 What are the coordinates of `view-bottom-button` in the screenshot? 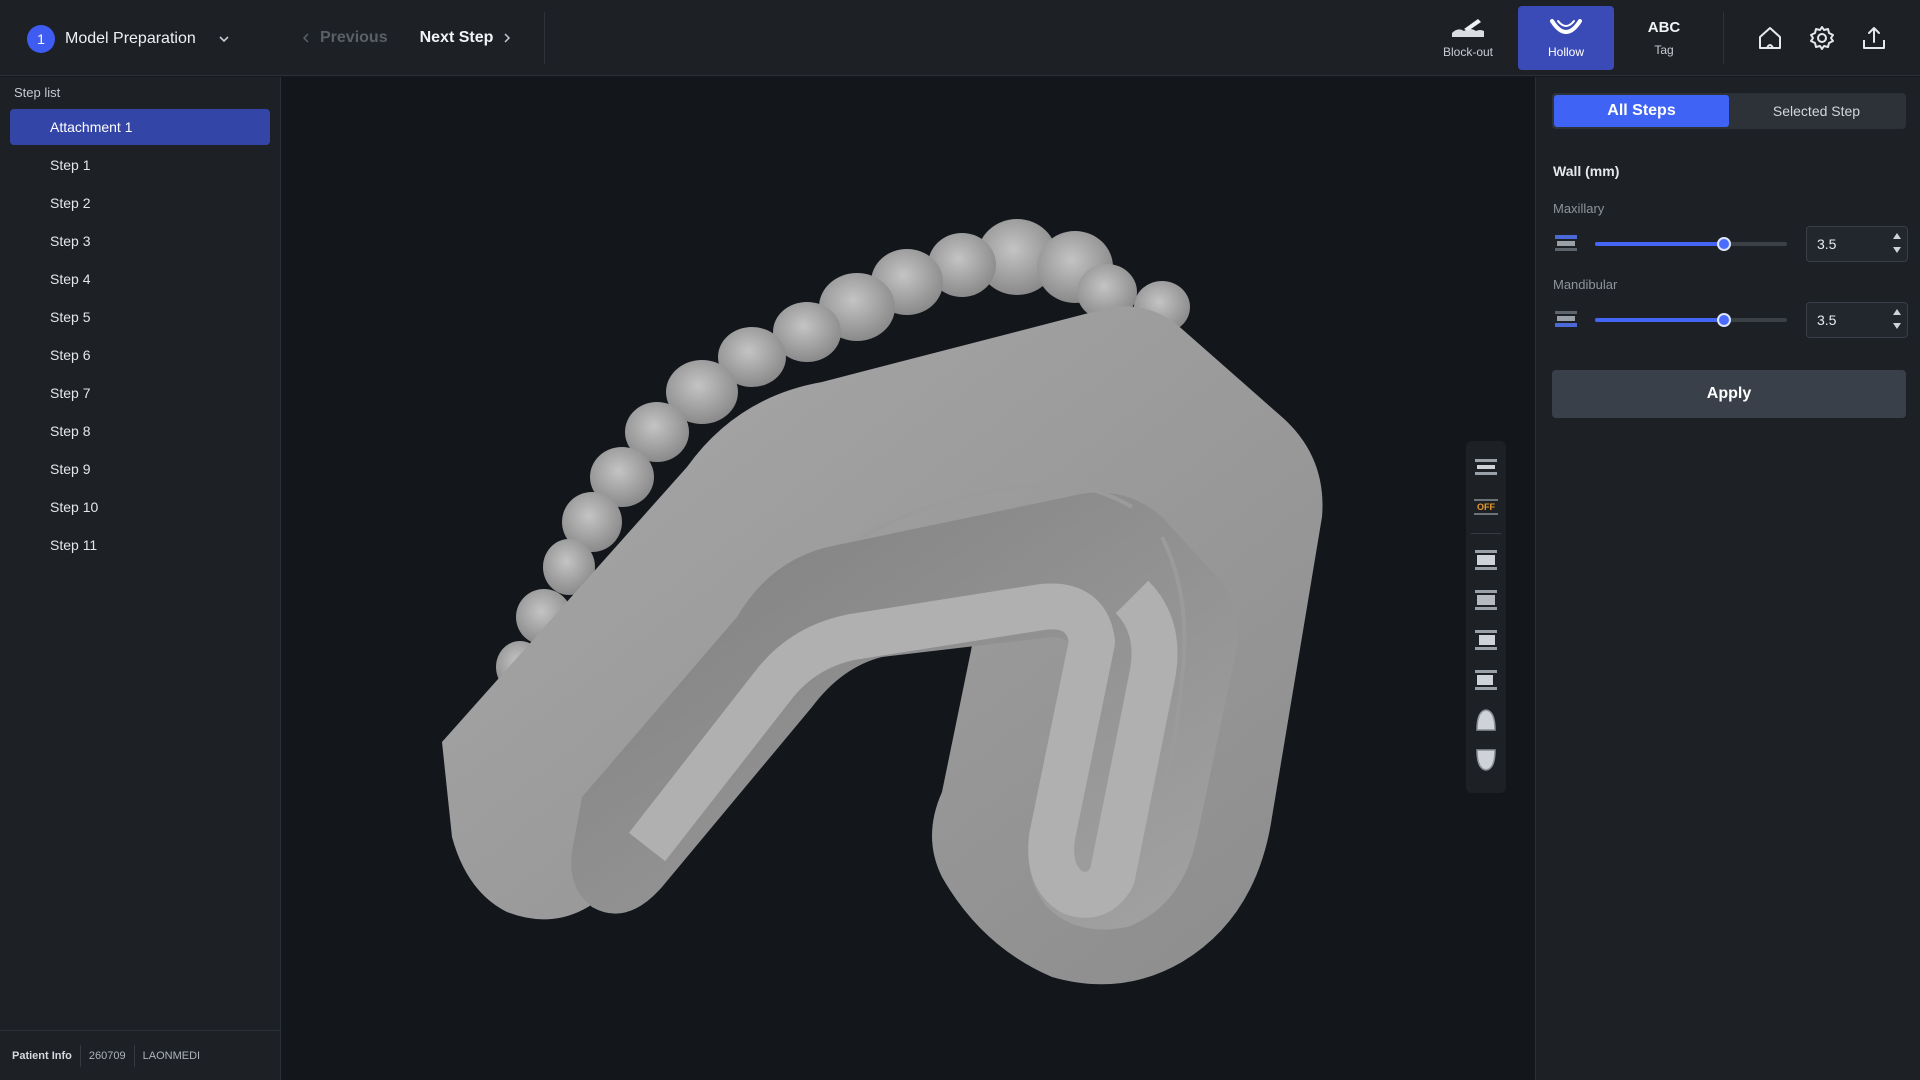 It's located at (1486, 760).